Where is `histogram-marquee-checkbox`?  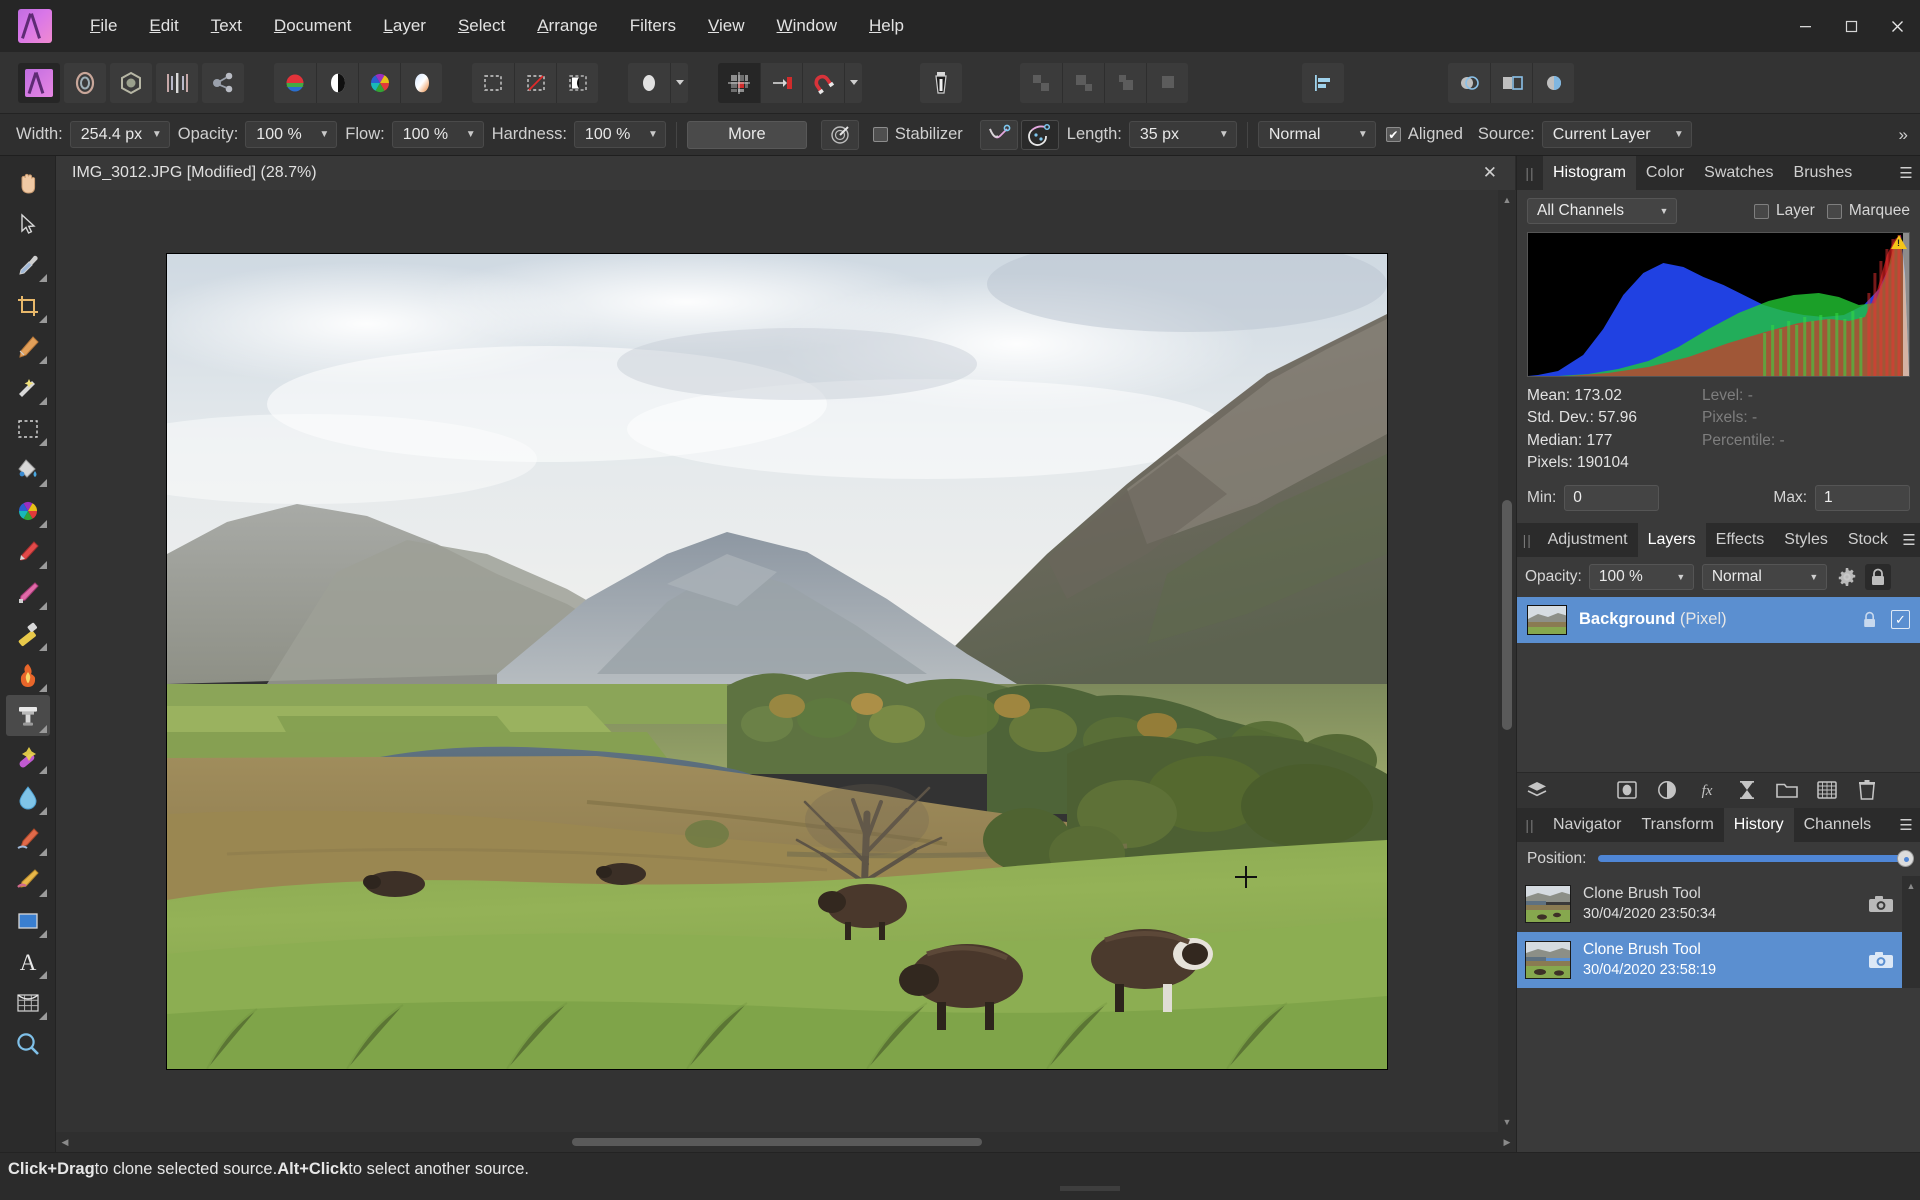
histogram-marquee-checkbox is located at coordinates (1834, 211).